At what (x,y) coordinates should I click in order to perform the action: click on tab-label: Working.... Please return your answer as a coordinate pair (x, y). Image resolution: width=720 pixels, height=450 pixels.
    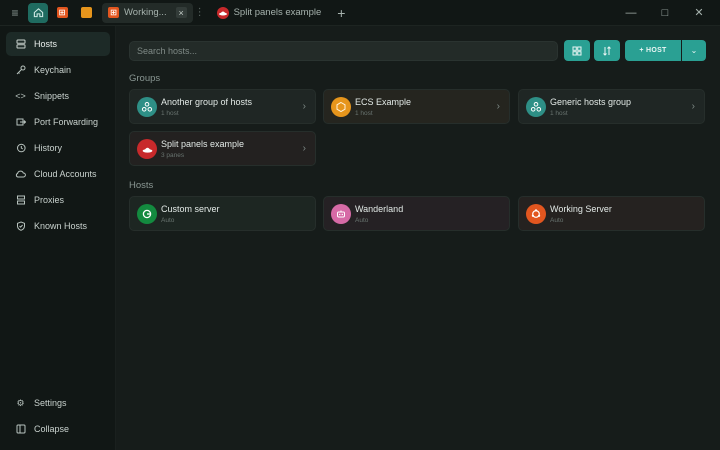
    Looking at the image, I should click on (145, 12).